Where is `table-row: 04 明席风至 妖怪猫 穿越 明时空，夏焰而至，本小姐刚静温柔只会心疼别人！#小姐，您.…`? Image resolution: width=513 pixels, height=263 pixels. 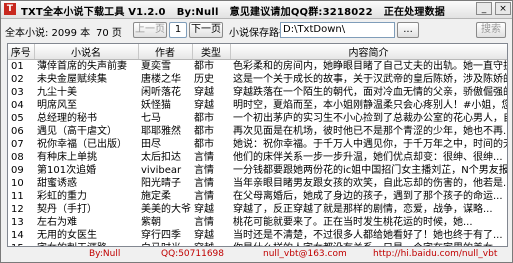 table-row: 04 明席风至 妖怪猫 穿越 明时空，夏焰而至，本小姐刚静温柔只会心疼别人！#小姐，您.… is located at coordinates (257, 105).